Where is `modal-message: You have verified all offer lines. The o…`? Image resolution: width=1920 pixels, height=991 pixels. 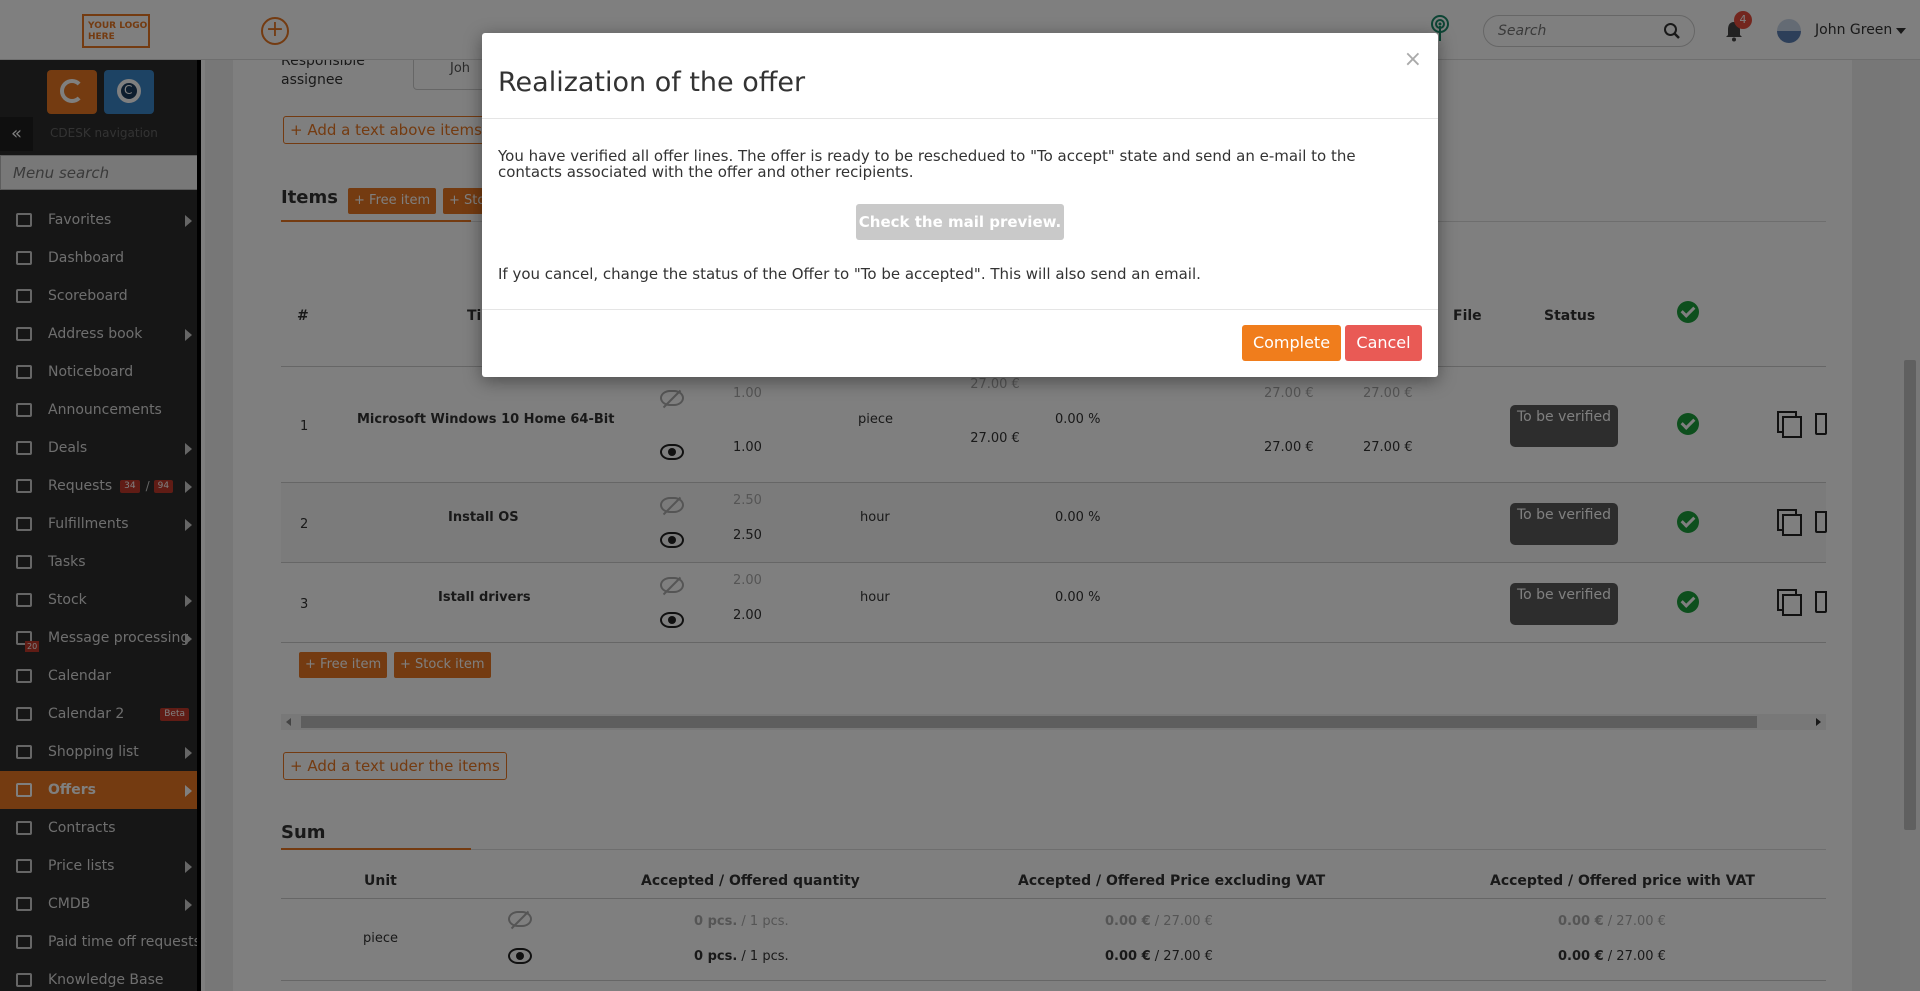 modal-message: You have verified all offer lines. The o… is located at coordinates (927, 164).